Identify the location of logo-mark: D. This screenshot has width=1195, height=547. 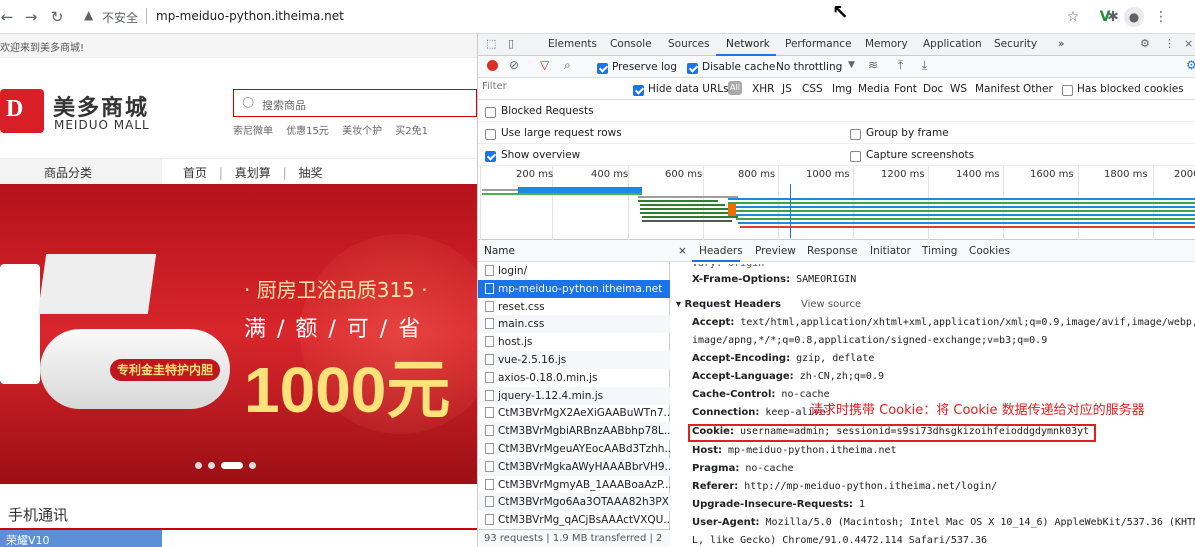
(22, 111).